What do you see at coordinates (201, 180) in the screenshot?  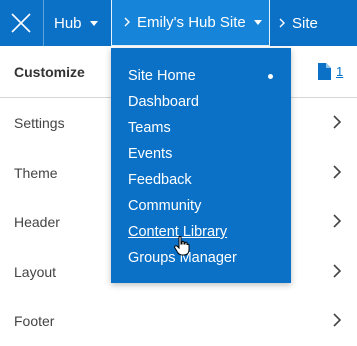 I see `menu-item-feedback: Feedback` at bounding box center [201, 180].